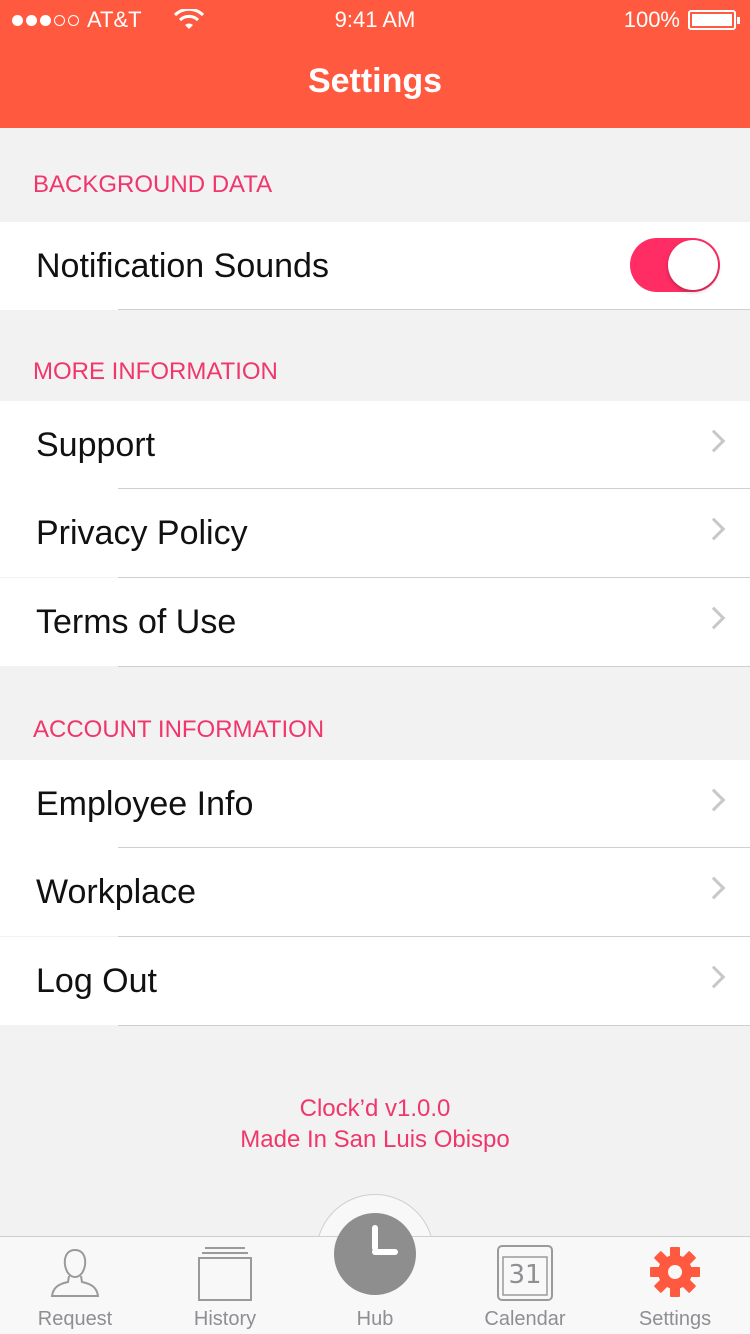  I want to click on privacy-policy-label: Privacy Policy, so click(142, 533).